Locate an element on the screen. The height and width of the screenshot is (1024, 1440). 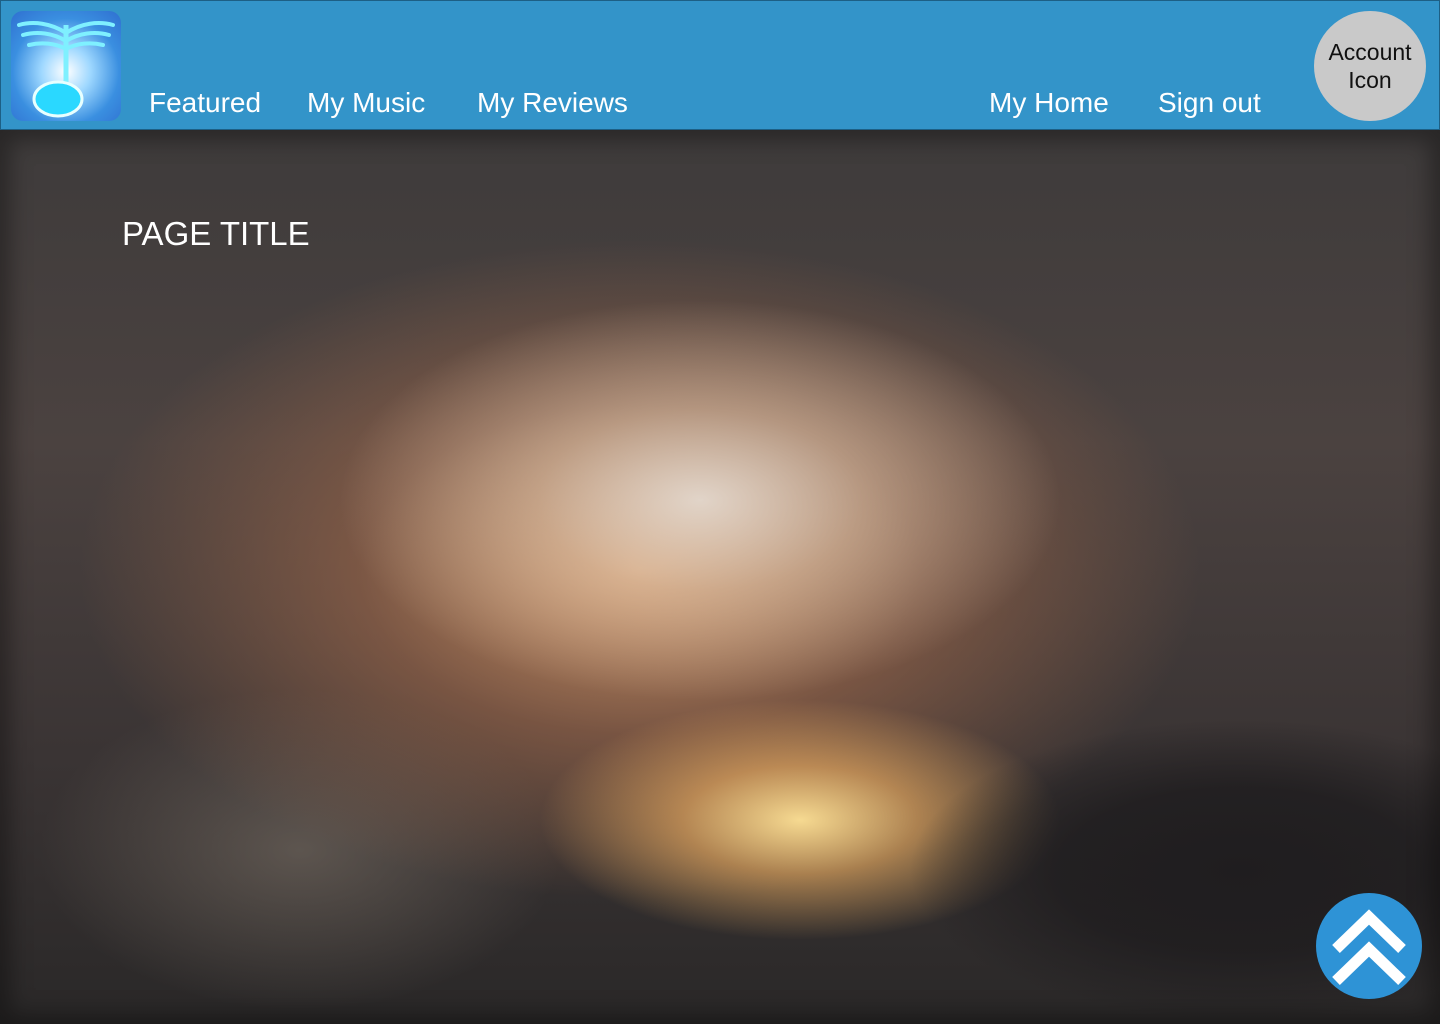
nav-link-sign-out: Sign out is located at coordinates (1209, 103).